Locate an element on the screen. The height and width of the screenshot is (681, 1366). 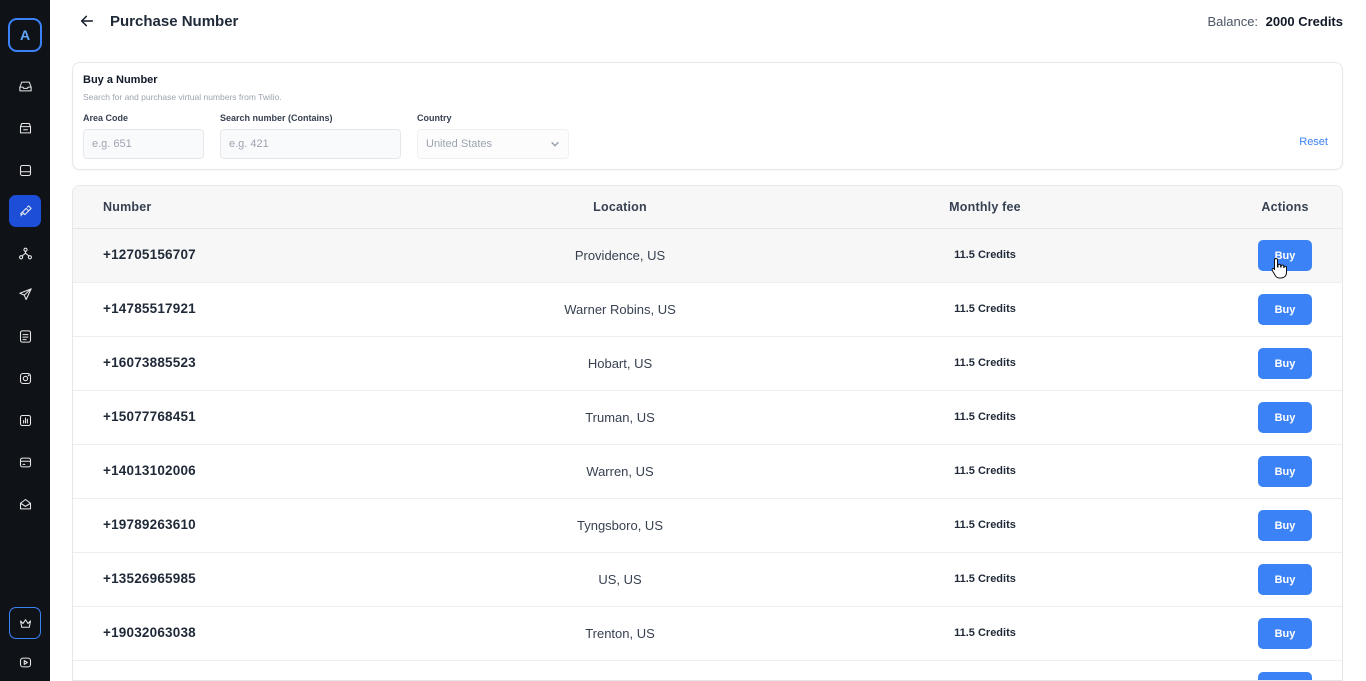
location: Tyngsboro, US is located at coordinates (620, 525).